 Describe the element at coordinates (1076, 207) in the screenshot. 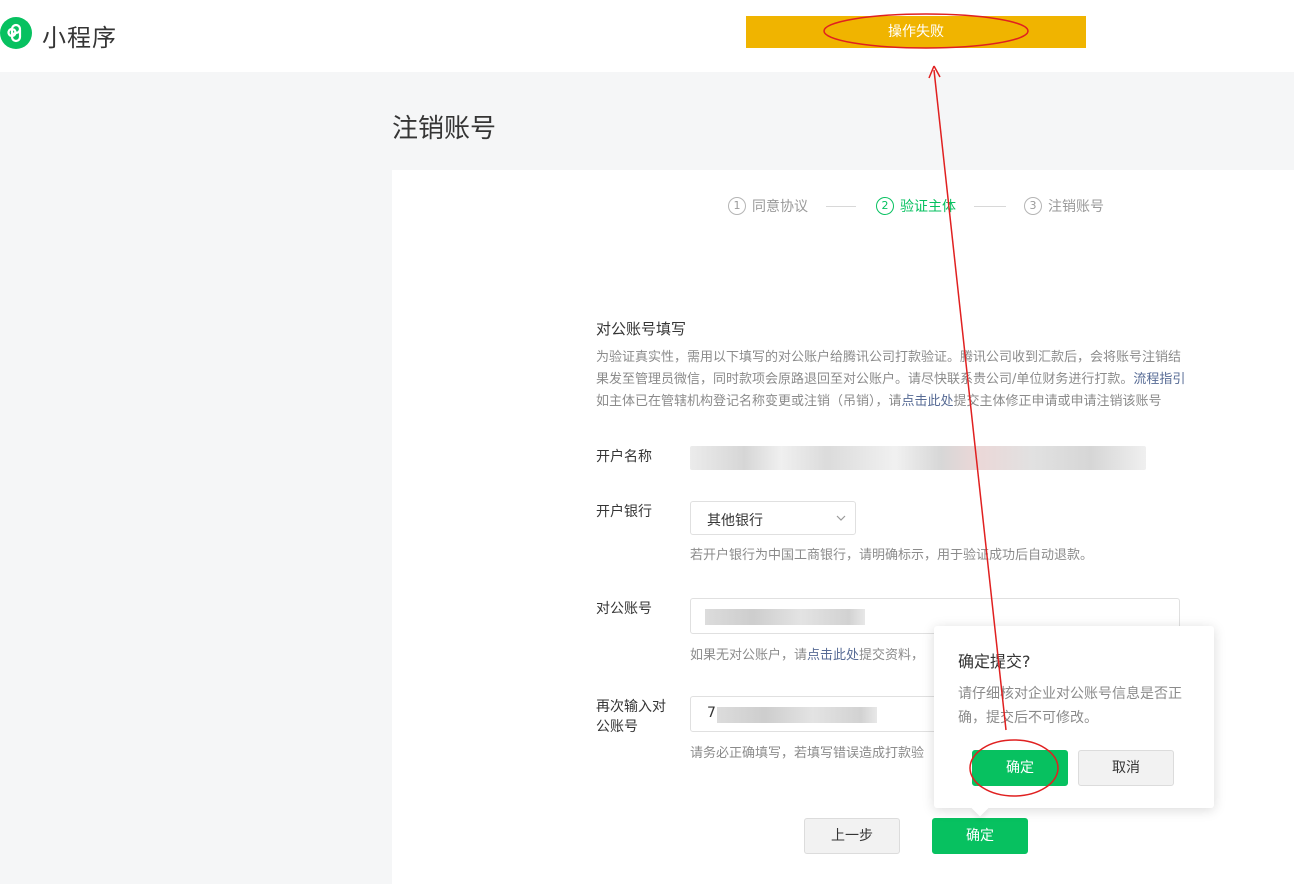

I see `step-label: 注销账号` at that location.